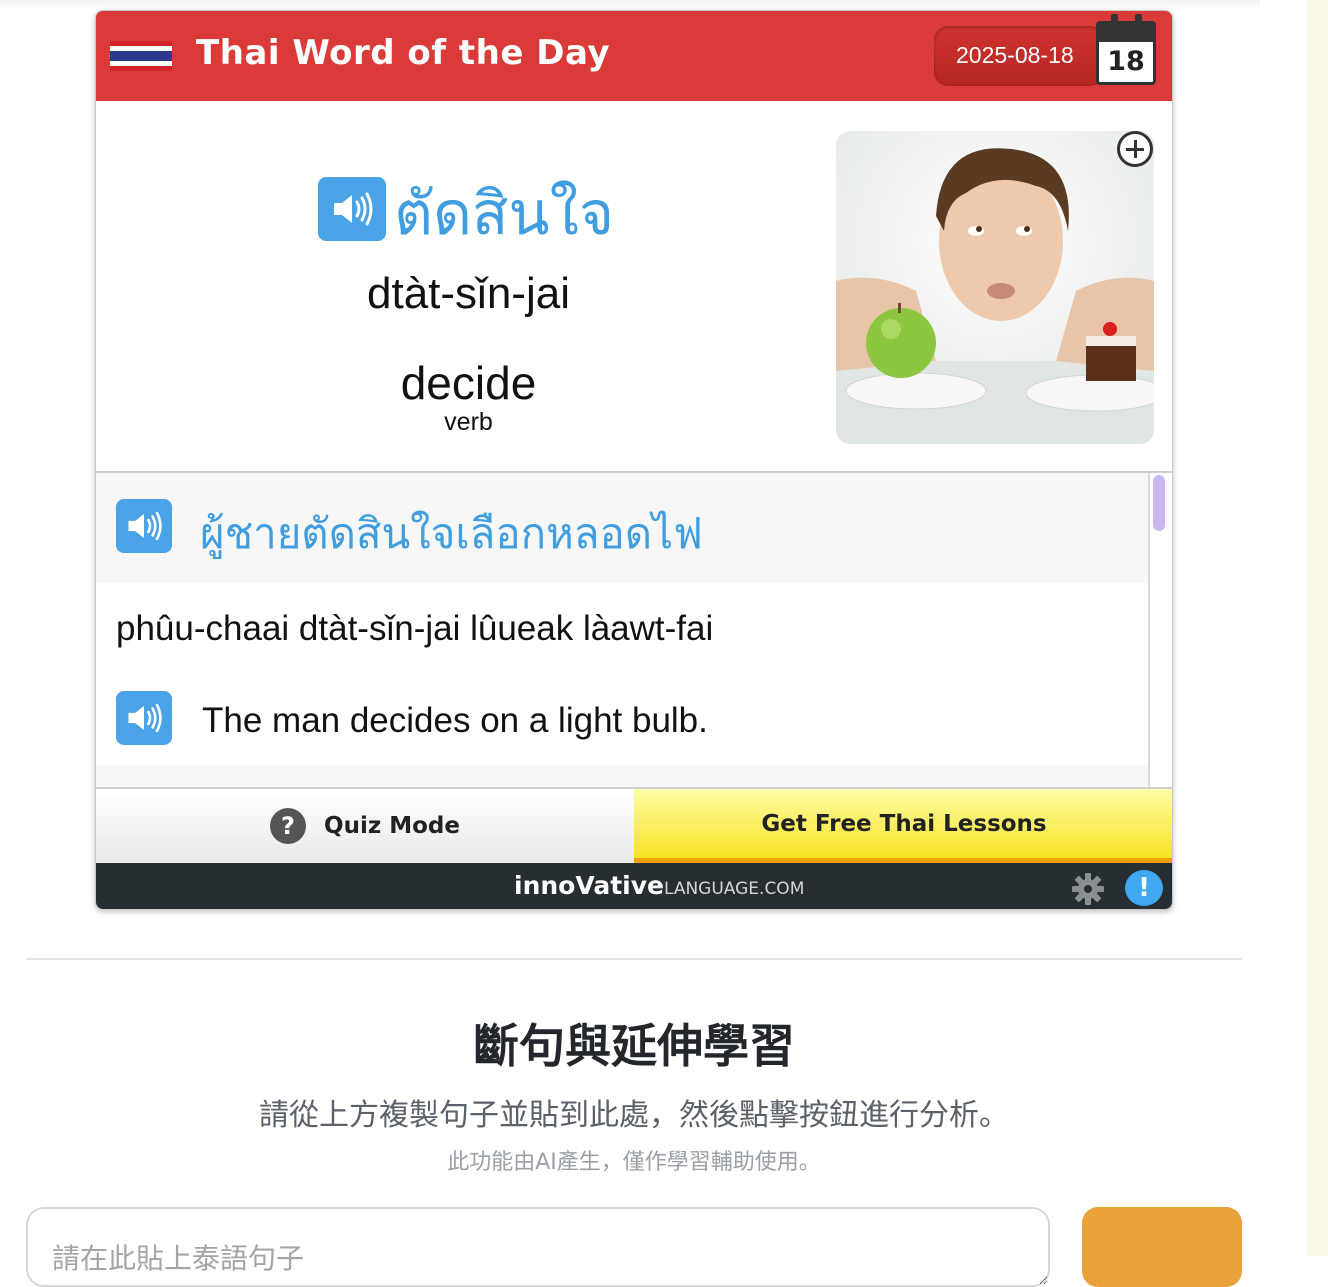  Describe the element at coordinates (538, 1247) in the screenshot. I see `thai-sentence-input` at that location.